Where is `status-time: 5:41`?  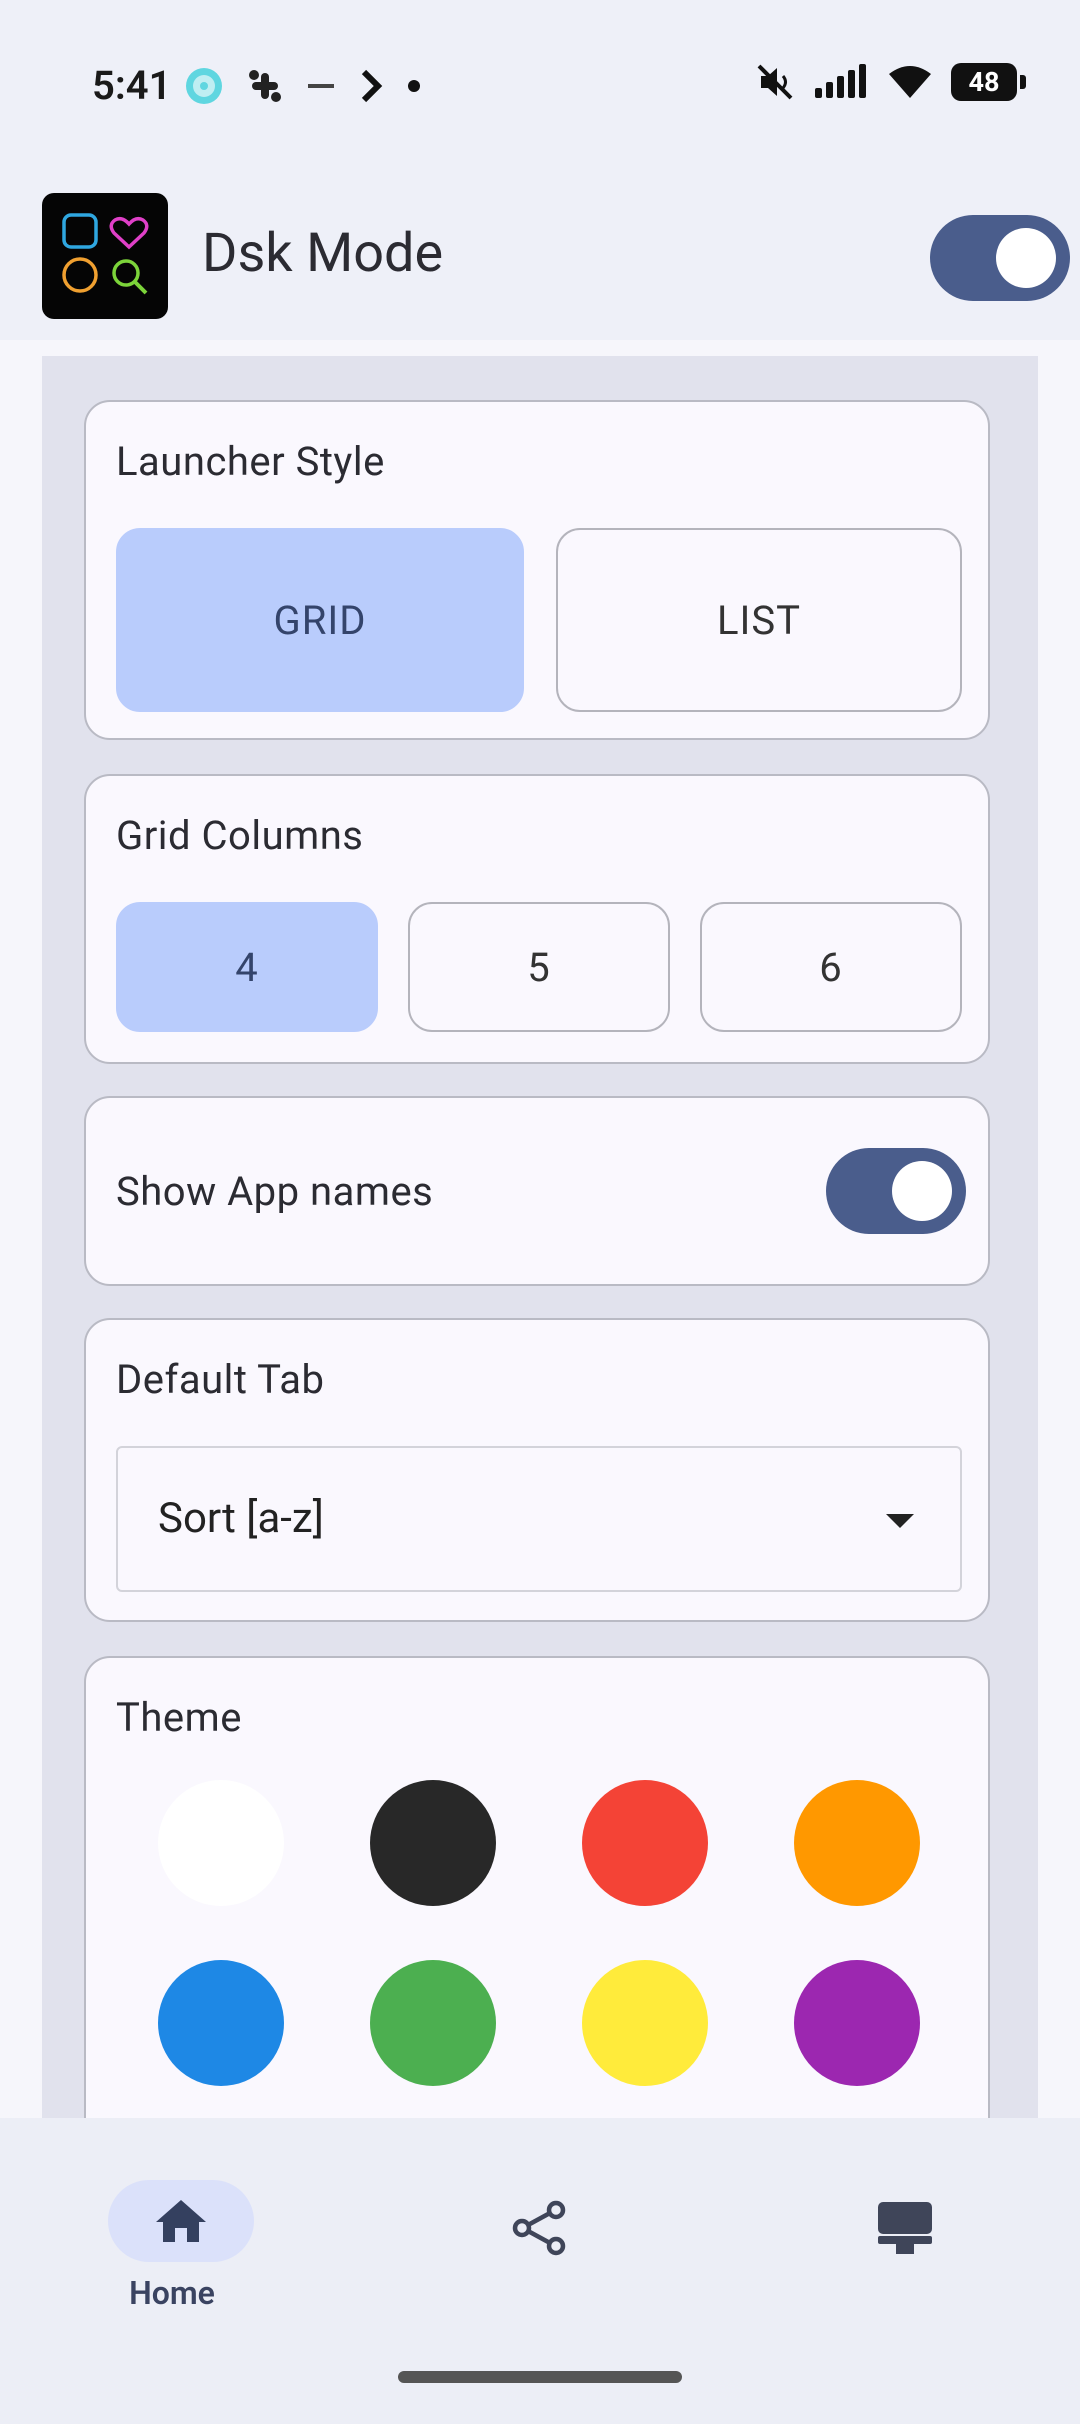 status-time: 5:41 is located at coordinates (132, 85).